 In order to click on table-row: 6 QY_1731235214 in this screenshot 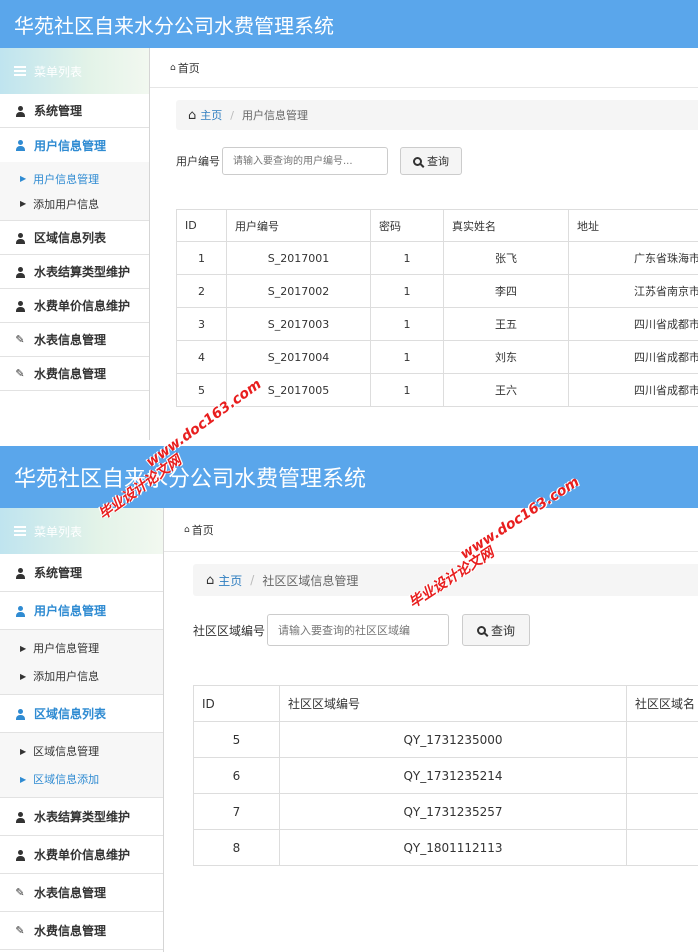, I will do `click(445, 775)`.